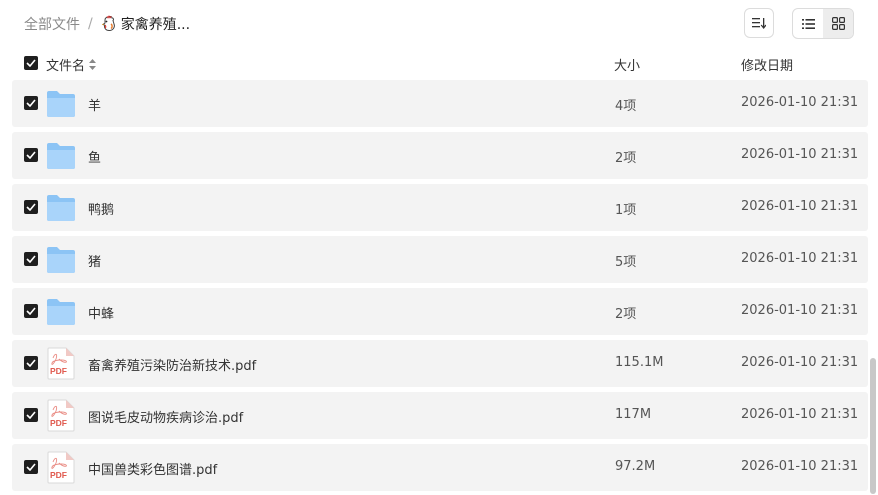  Describe the element at coordinates (94, 156) in the screenshot. I see `file-name: 鱼` at that location.